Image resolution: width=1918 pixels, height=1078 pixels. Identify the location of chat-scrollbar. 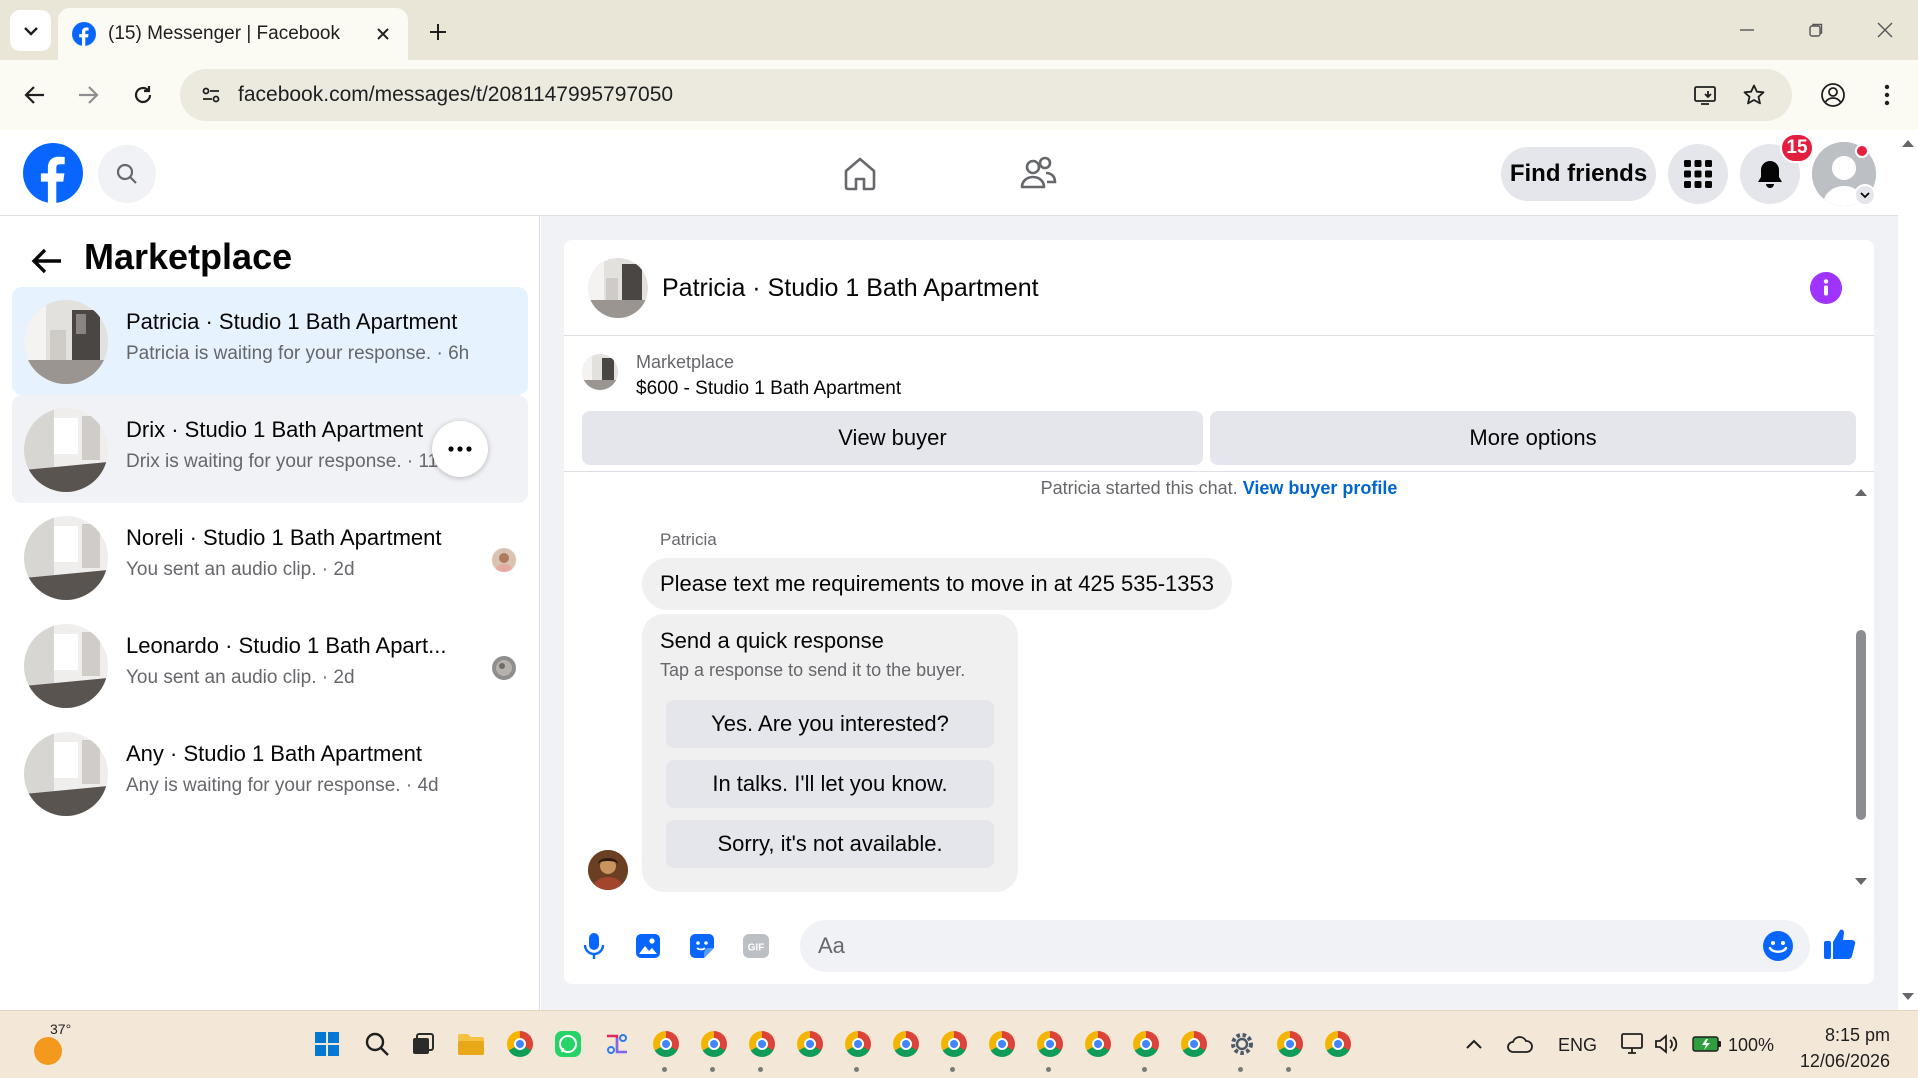
(1861, 687).